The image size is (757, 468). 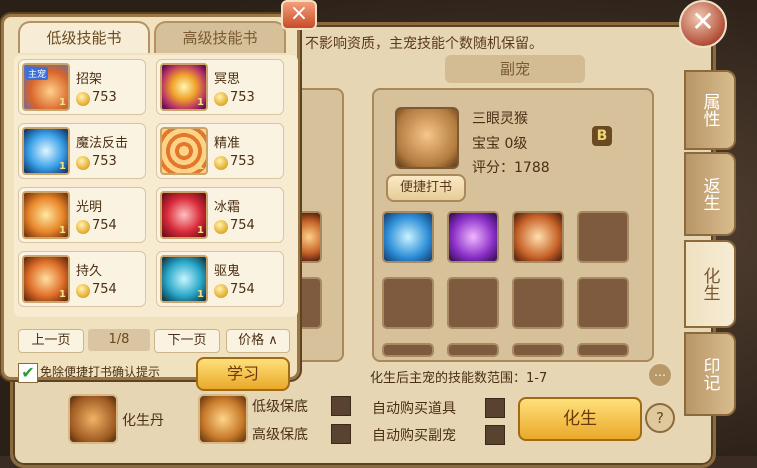 I want to click on skill-card: 1 冰霜 754, so click(x=220, y=215).